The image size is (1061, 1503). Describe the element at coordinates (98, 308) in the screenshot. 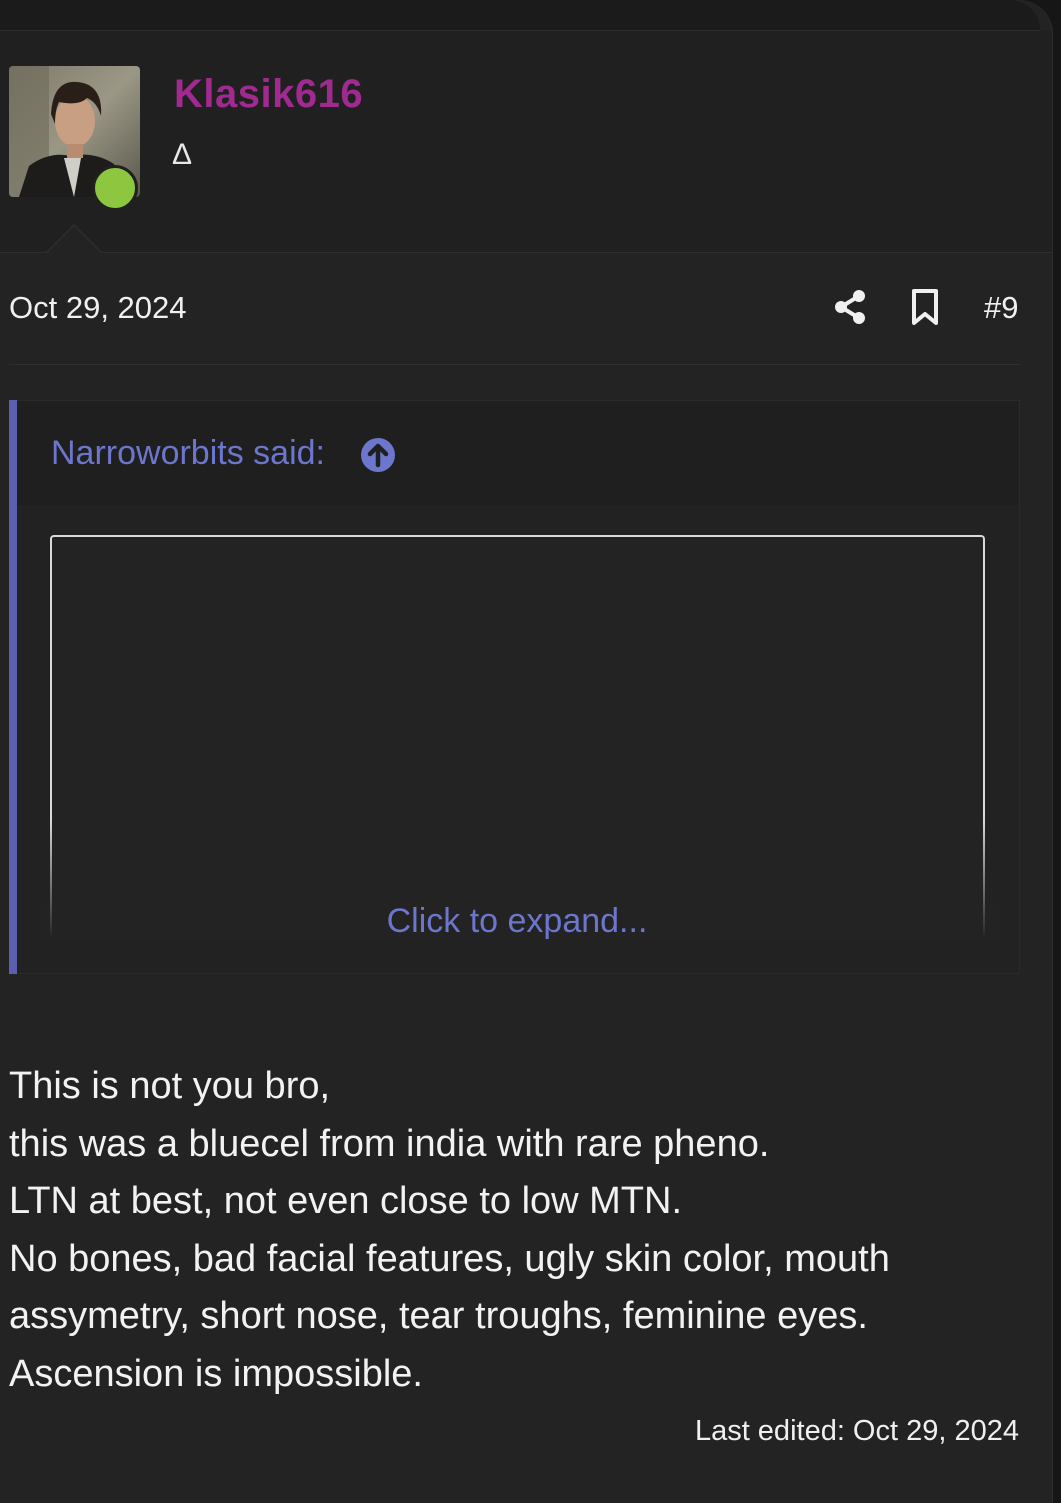

I see `post-date: Oct 29, 2024` at that location.